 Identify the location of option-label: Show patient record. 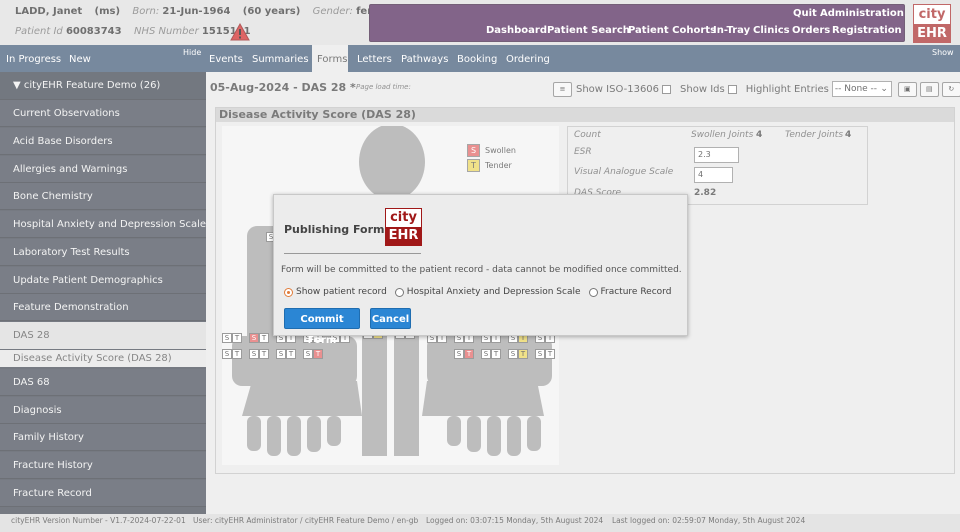
(341, 292).